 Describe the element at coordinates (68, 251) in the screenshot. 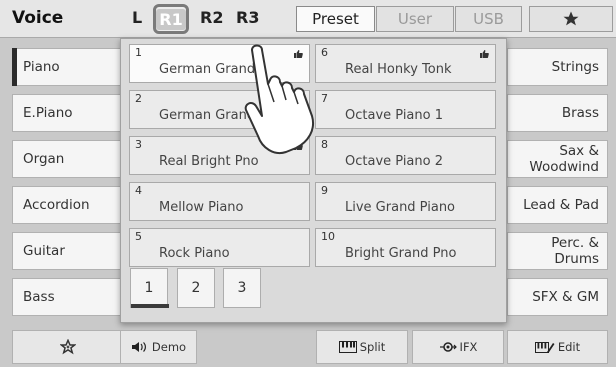

I see `category-guitar: Guitar` at that location.